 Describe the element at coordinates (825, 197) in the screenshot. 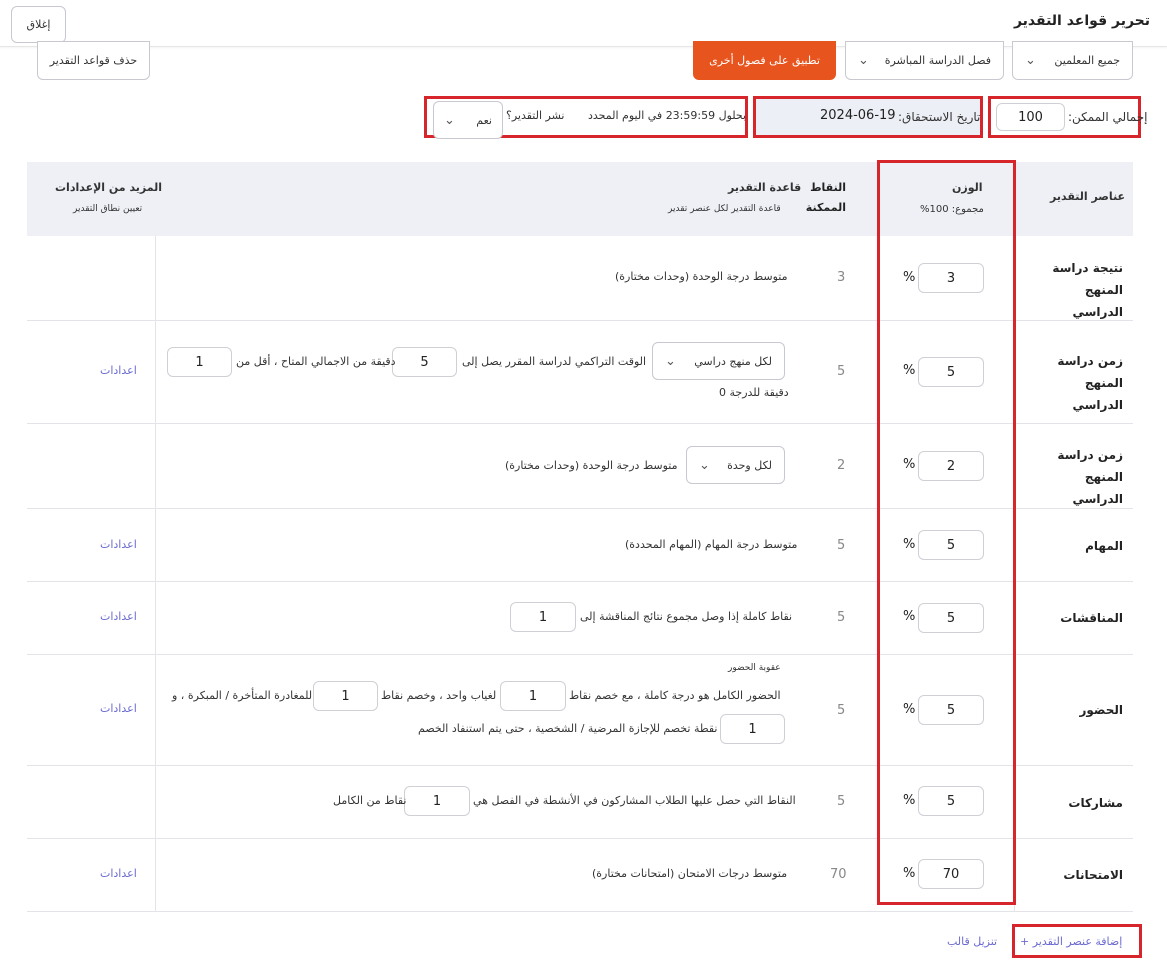

I see `col-points-header: النقاط الممكنة` at that location.